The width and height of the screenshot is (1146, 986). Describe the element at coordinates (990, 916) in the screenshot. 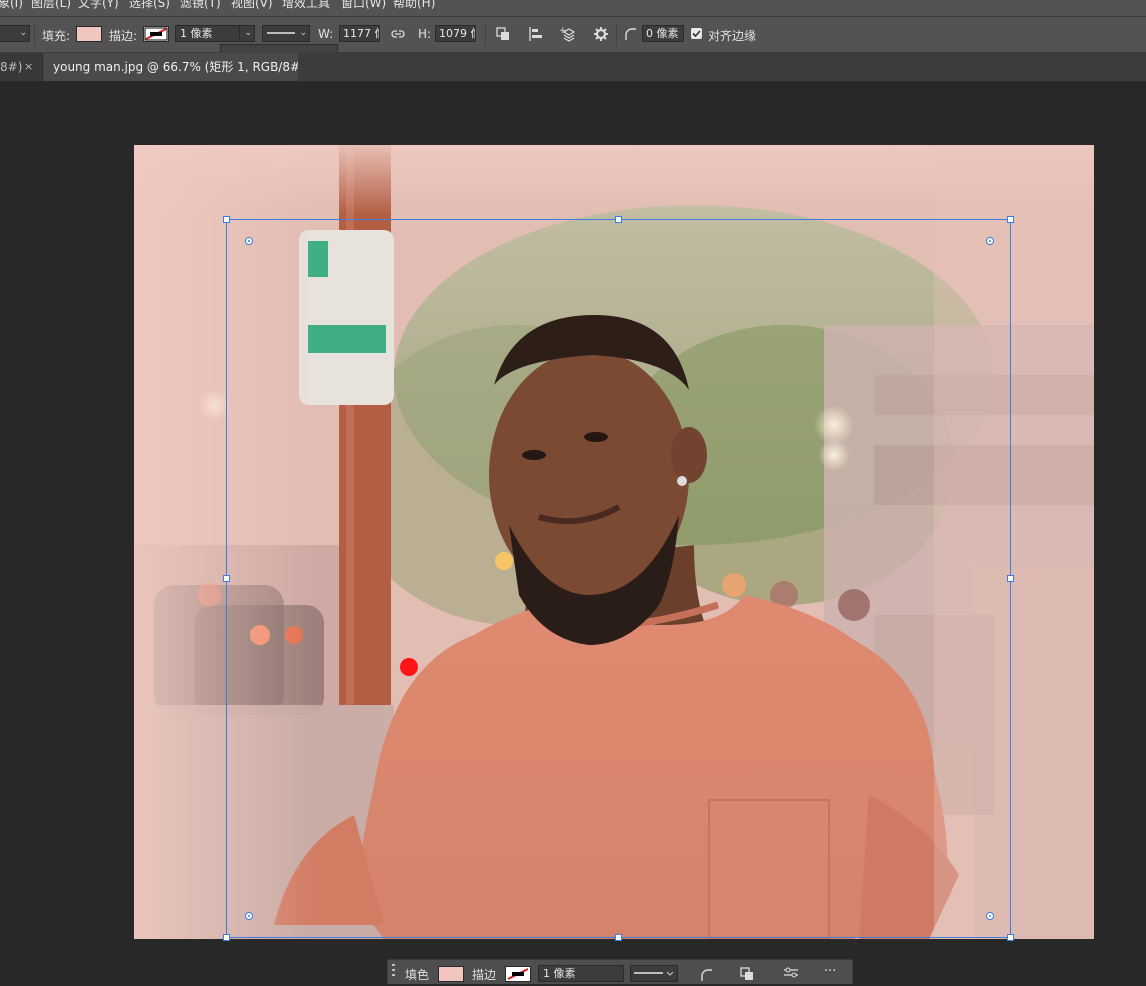

I see `corner-radius-handle-bottom-right` at that location.